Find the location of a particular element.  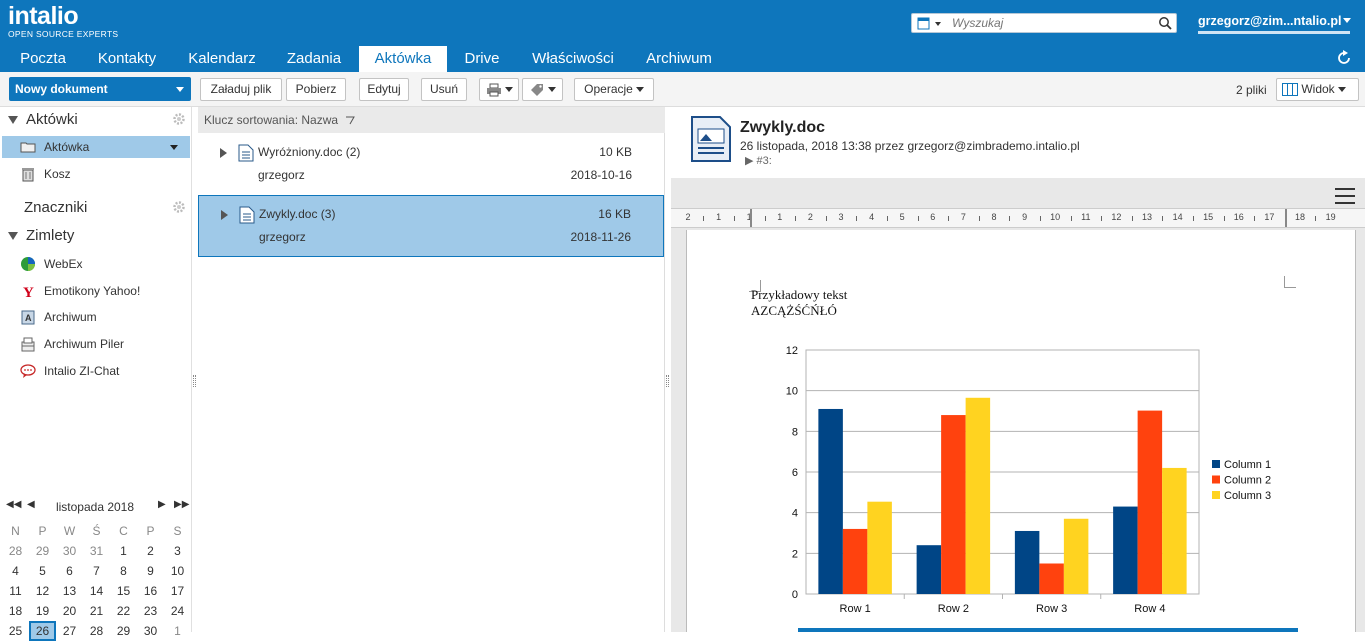

calendar-day: 16 is located at coordinates (150, 591).